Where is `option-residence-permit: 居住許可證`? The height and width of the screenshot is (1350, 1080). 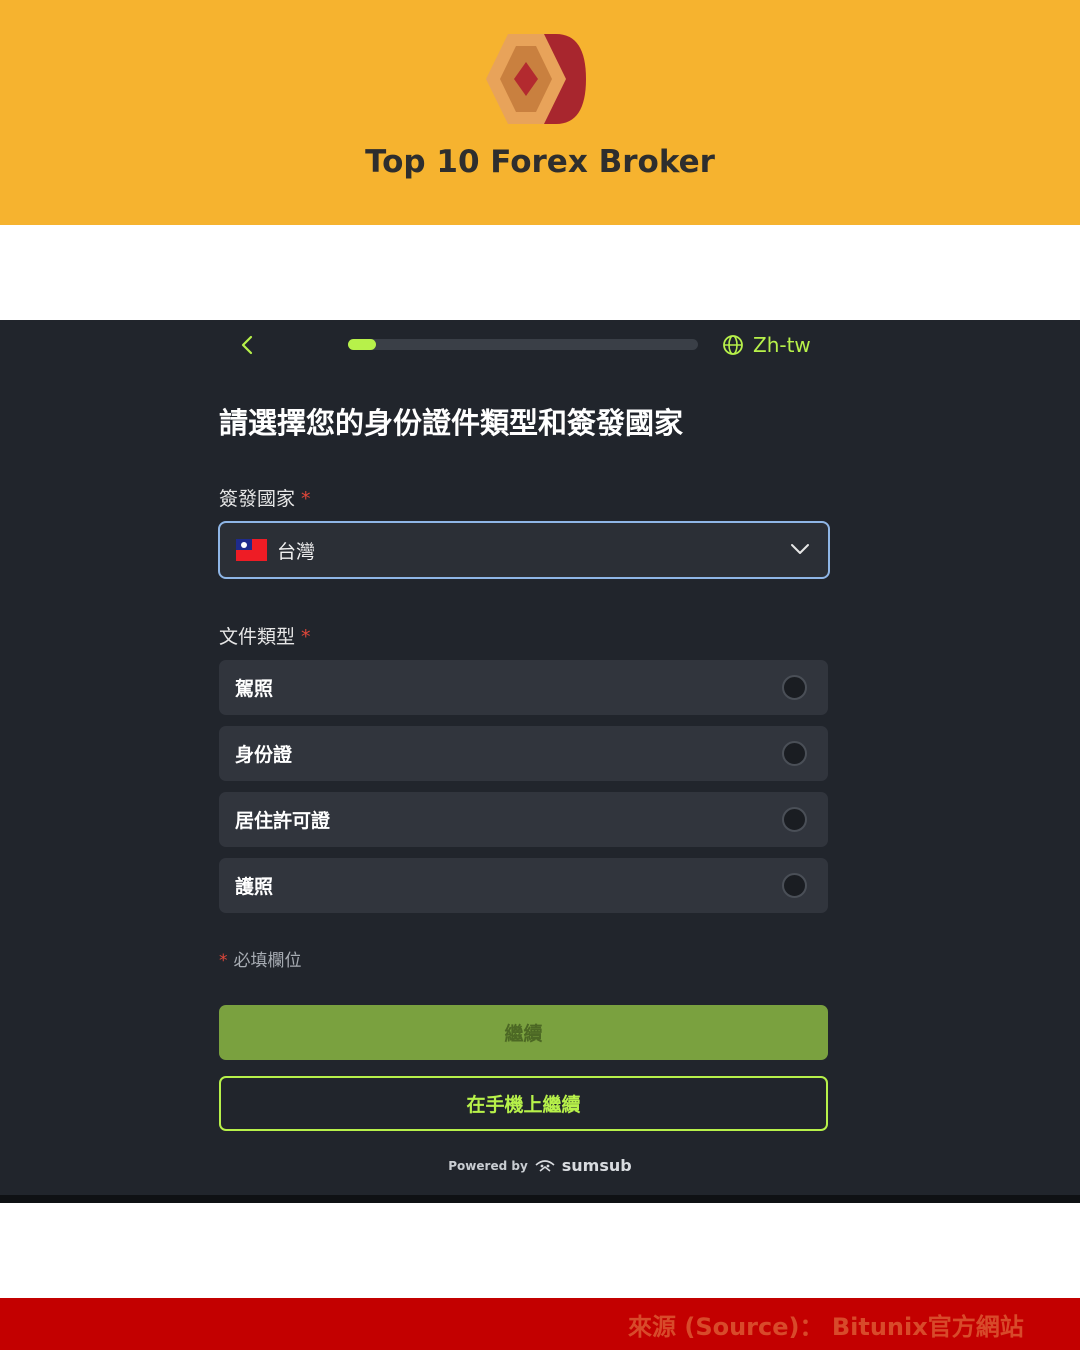
option-residence-permit: 居住許可證 is located at coordinates (523, 819).